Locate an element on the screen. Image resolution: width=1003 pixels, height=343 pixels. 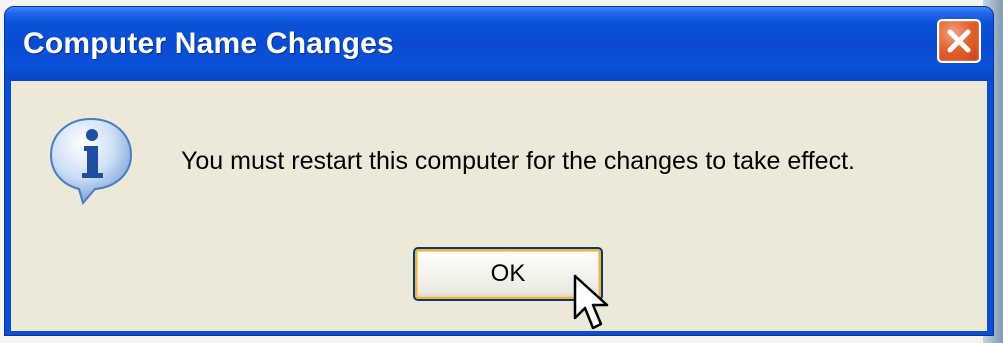
close-icon is located at coordinates (959, 41).